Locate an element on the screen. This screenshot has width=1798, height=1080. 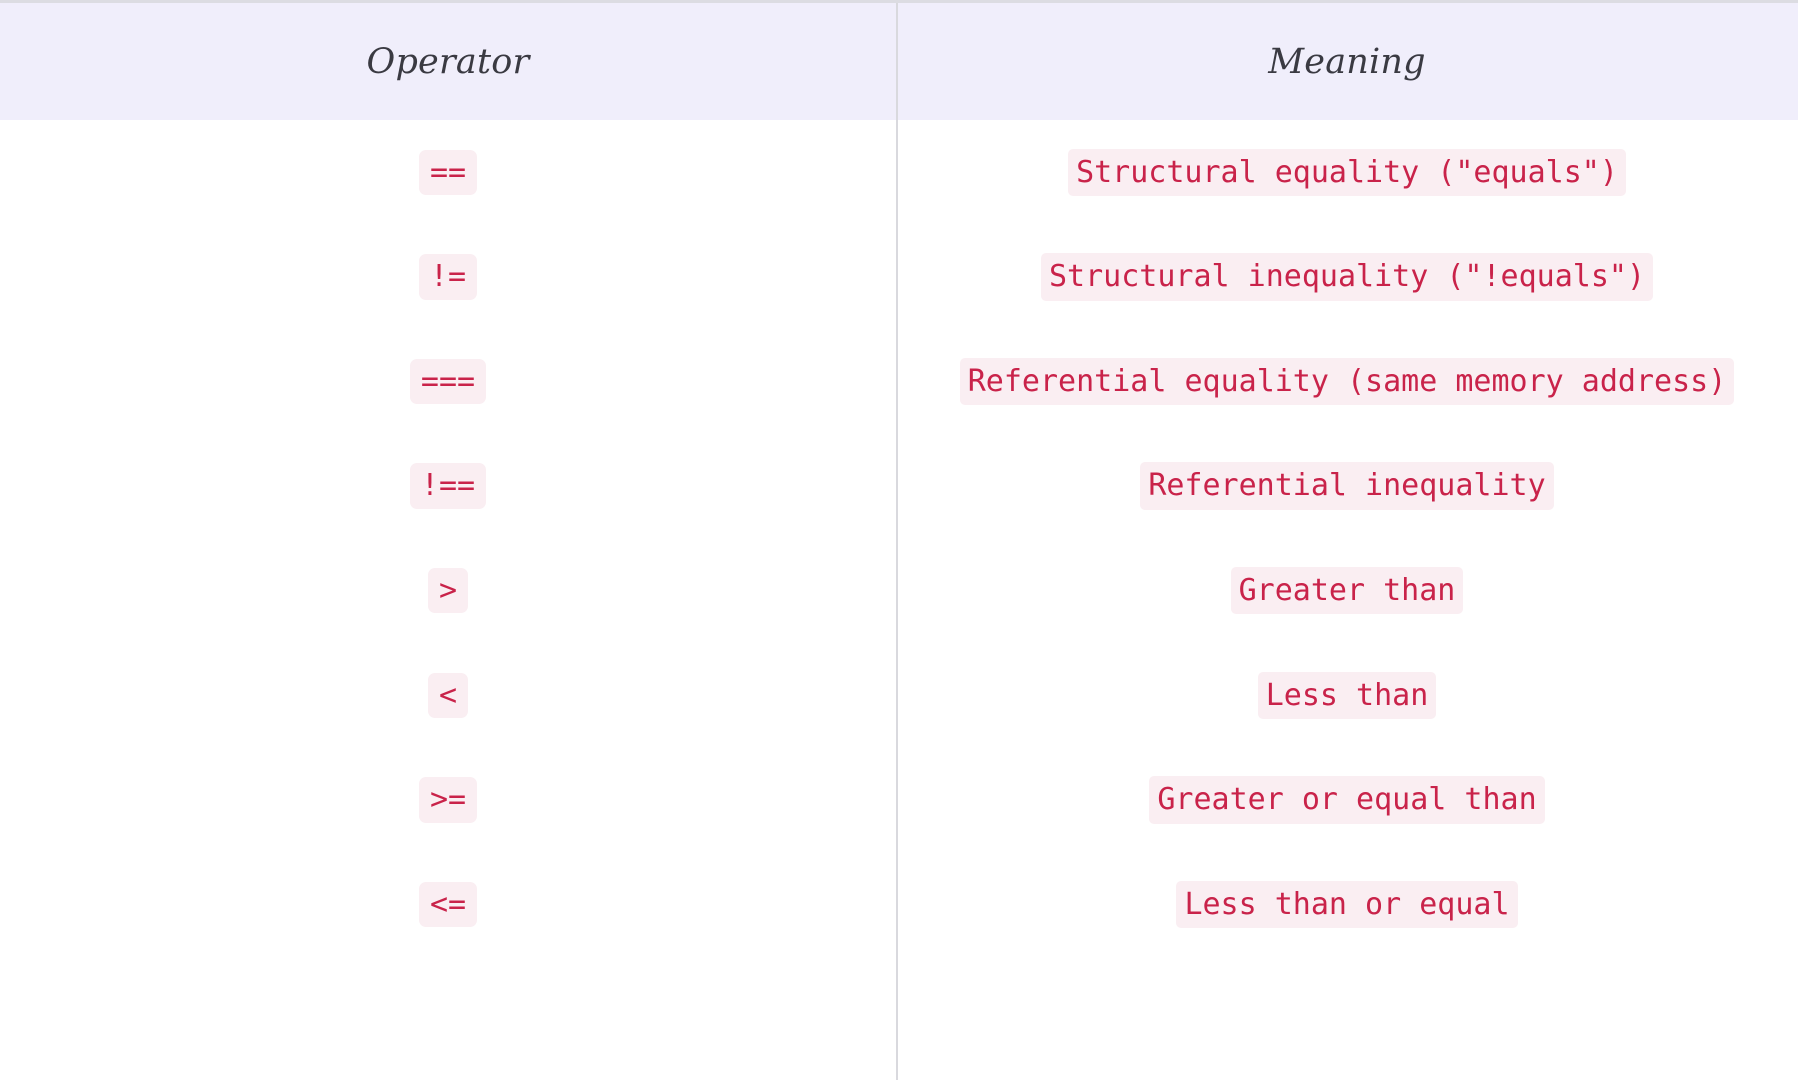
table-row: > Greater than is located at coordinates (899, 590).